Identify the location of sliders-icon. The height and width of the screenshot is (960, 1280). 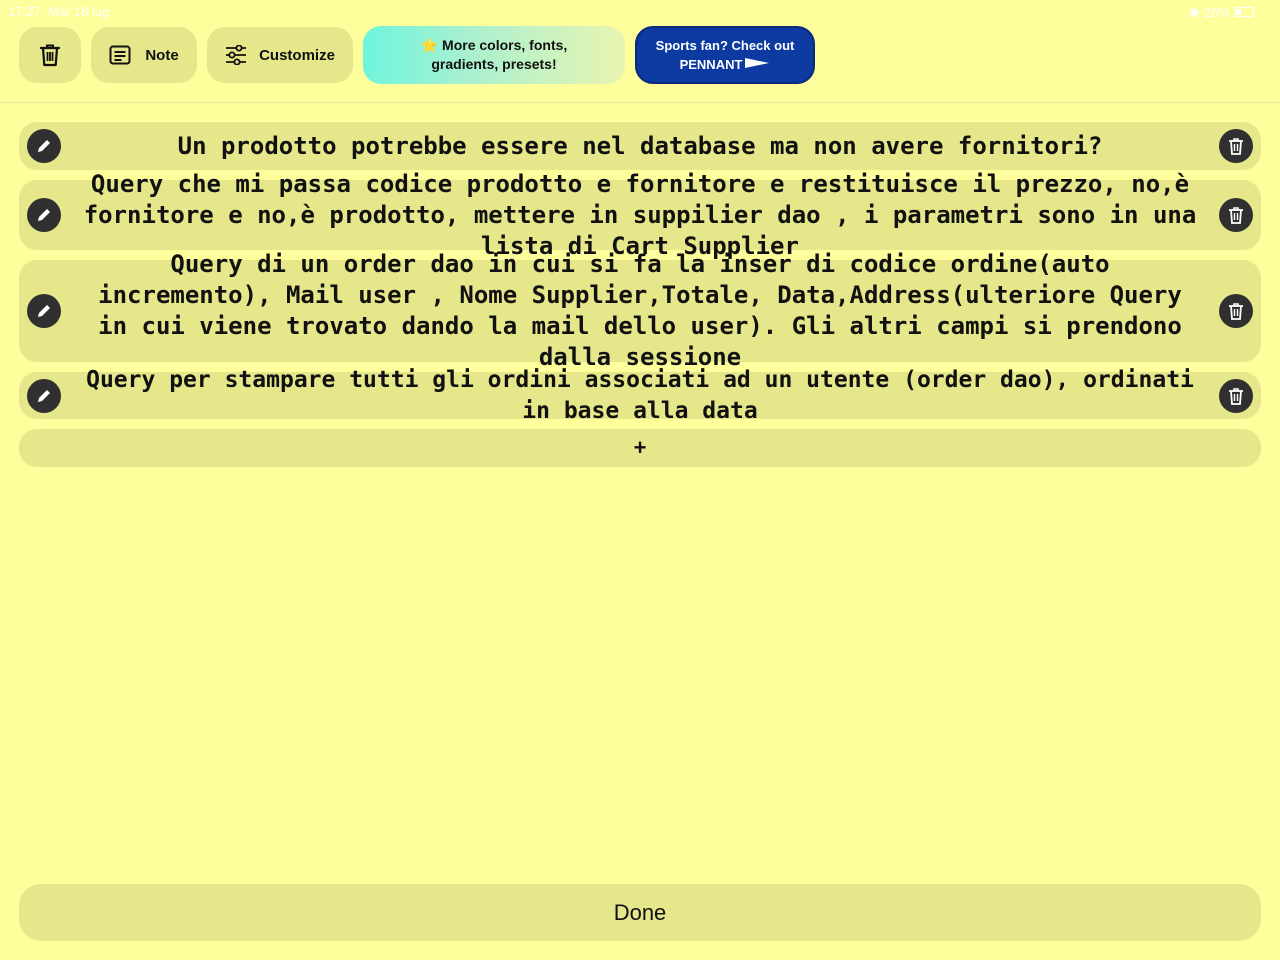
(236, 55).